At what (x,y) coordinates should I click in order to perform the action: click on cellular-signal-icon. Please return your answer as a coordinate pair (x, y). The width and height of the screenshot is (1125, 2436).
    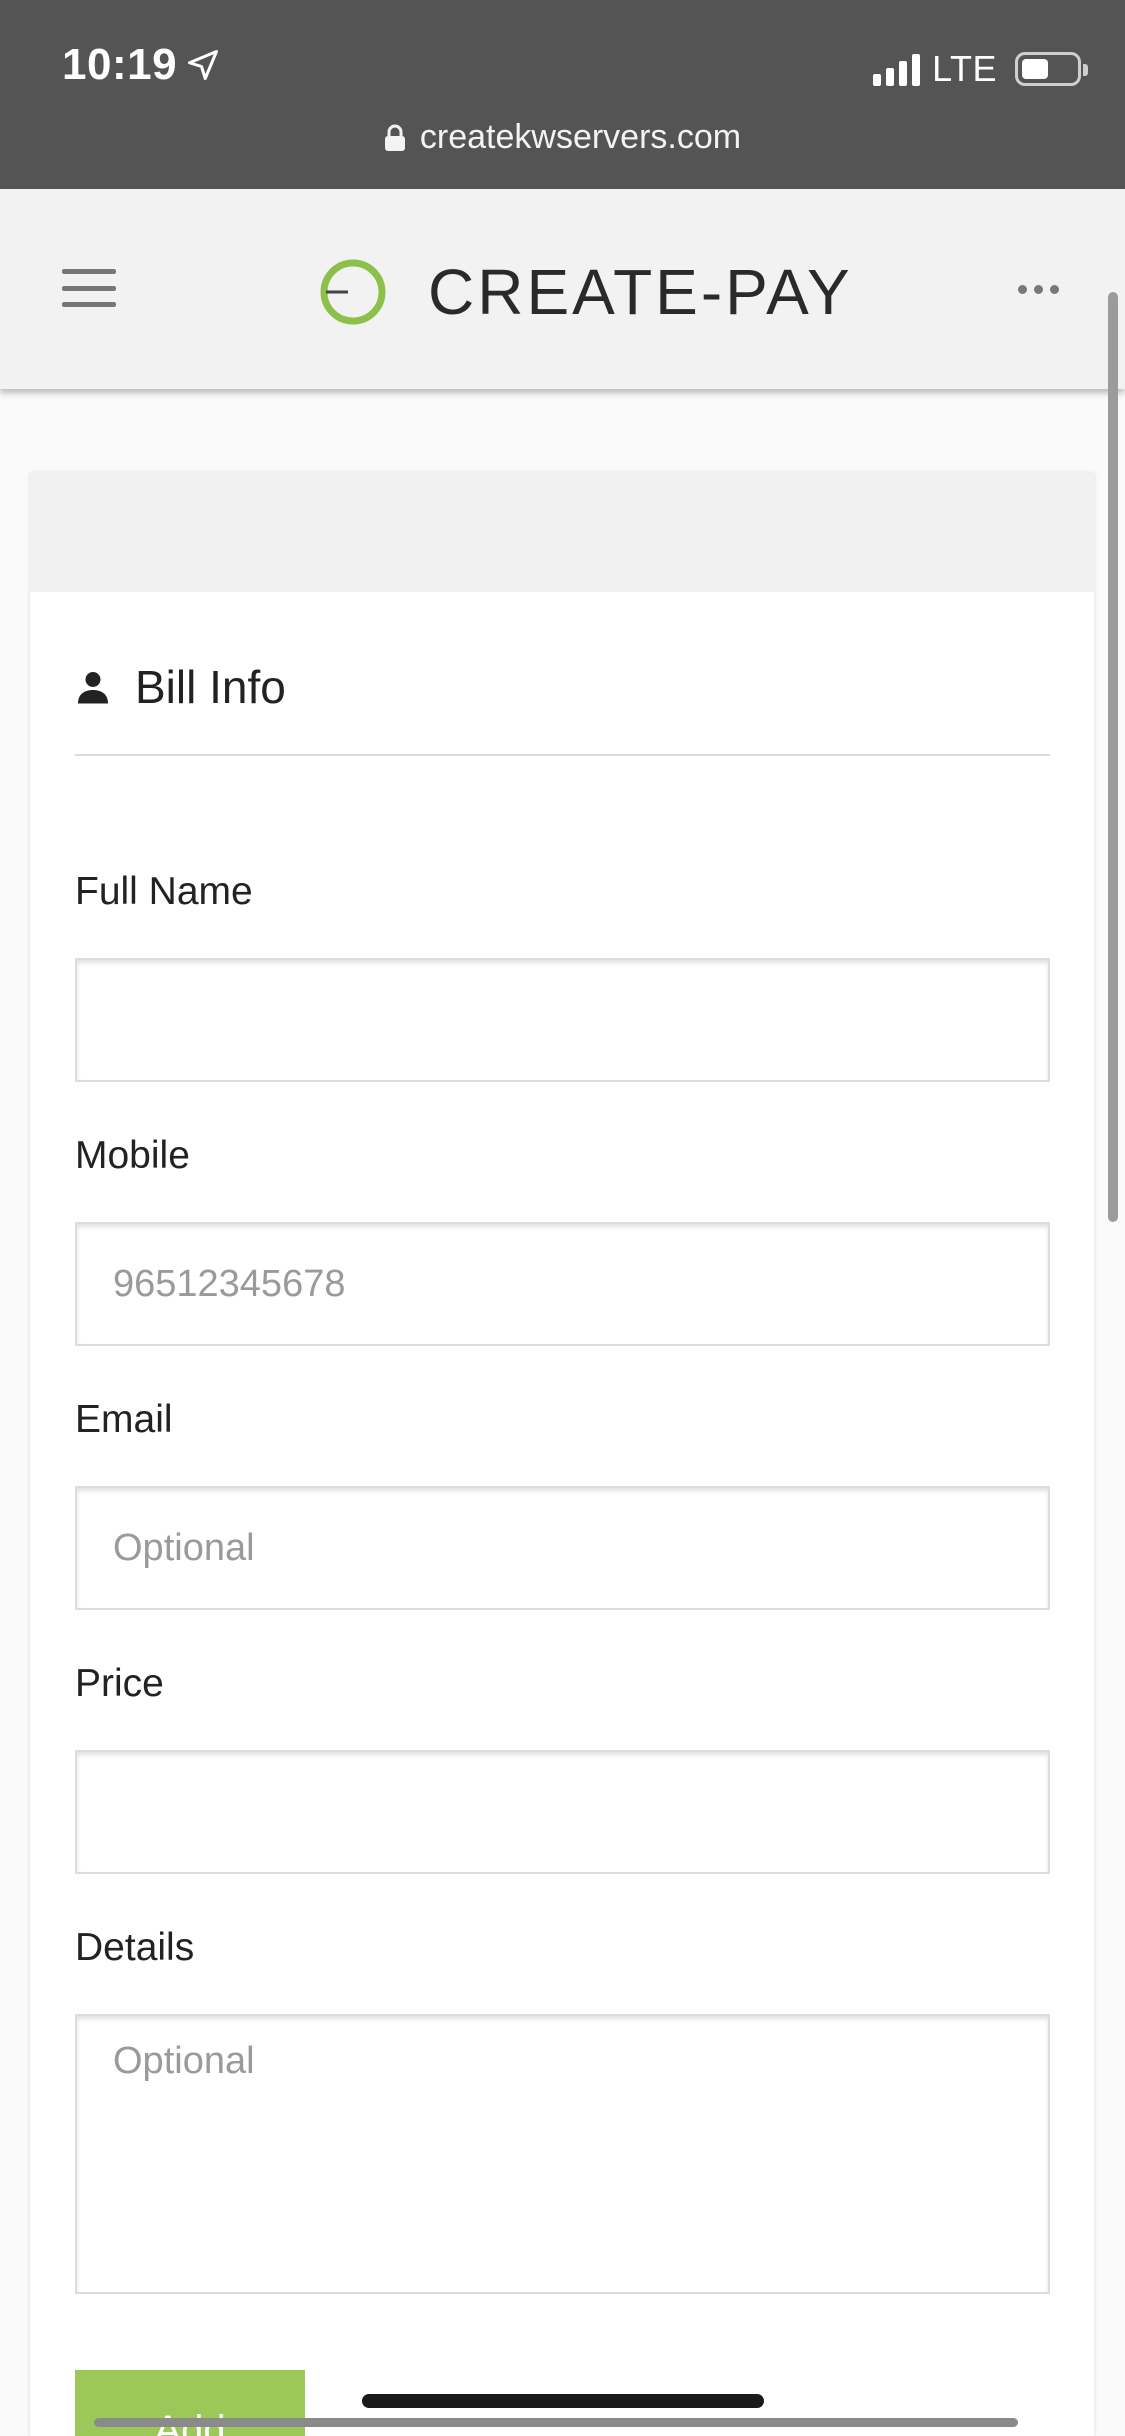
    Looking at the image, I should click on (897, 69).